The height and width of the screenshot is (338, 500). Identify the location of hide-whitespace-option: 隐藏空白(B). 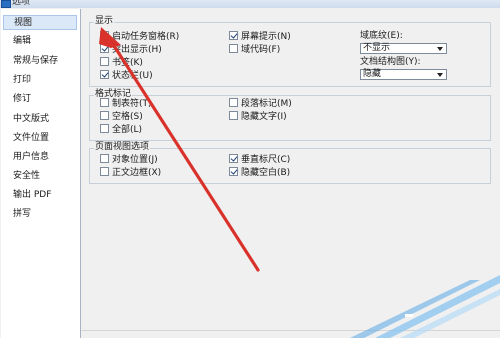
(259, 173).